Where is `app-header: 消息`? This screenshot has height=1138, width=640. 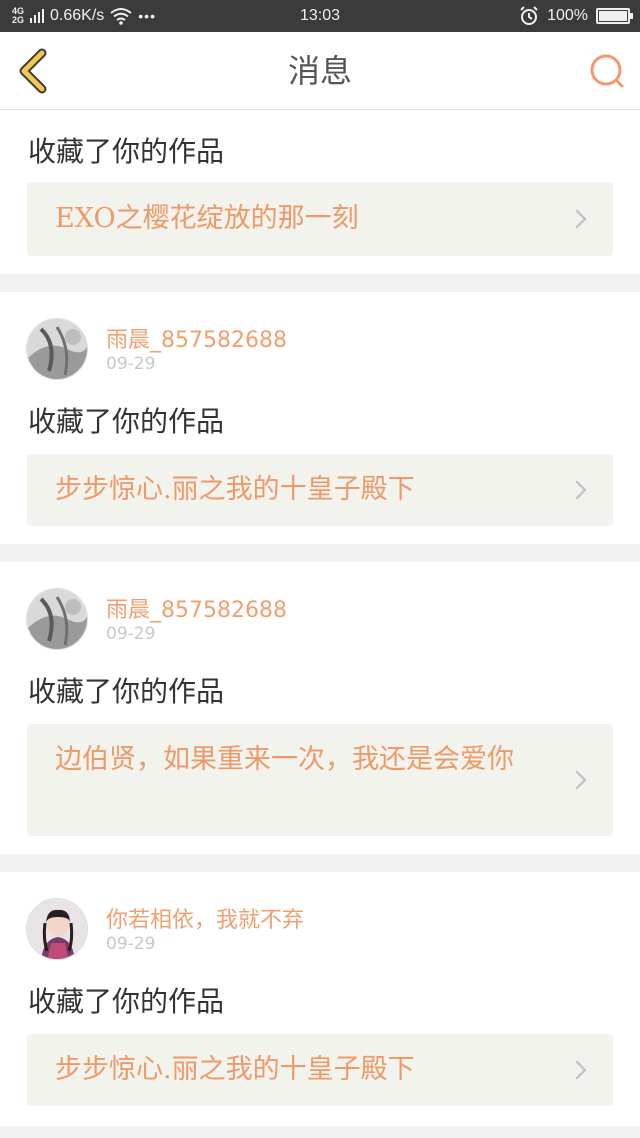
app-header: 消息 is located at coordinates (320, 71).